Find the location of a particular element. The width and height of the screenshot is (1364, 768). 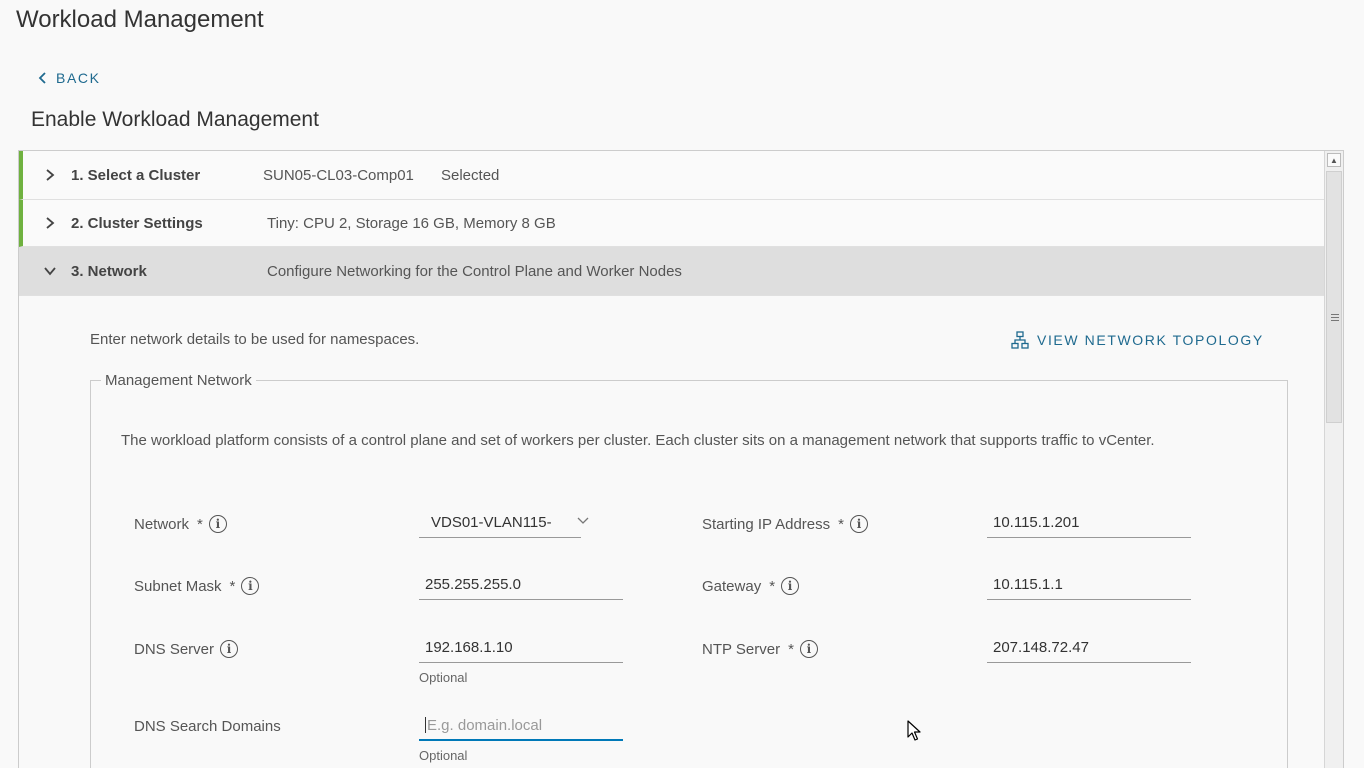

network-topology-icon is located at coordinates (1020, 340).